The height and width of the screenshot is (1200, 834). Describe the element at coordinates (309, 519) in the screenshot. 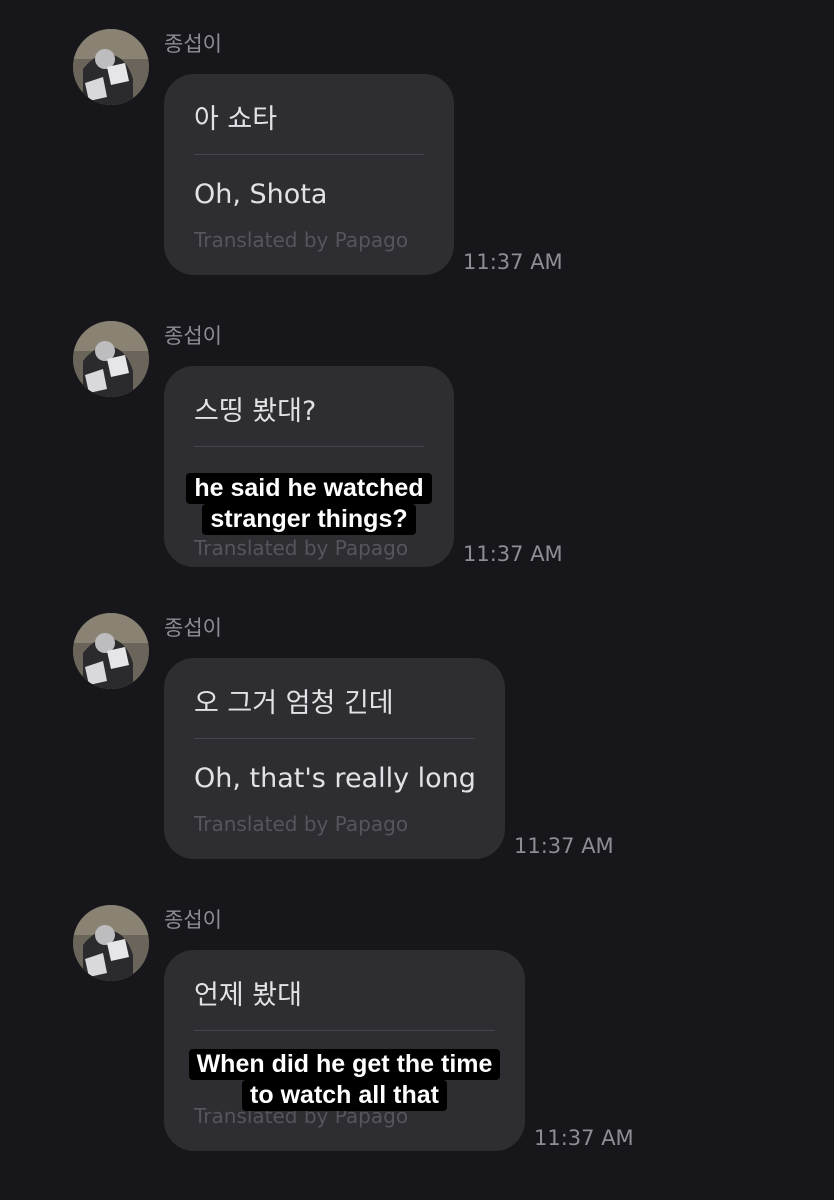

I see `subtitle-line: stranger things?` at that location.